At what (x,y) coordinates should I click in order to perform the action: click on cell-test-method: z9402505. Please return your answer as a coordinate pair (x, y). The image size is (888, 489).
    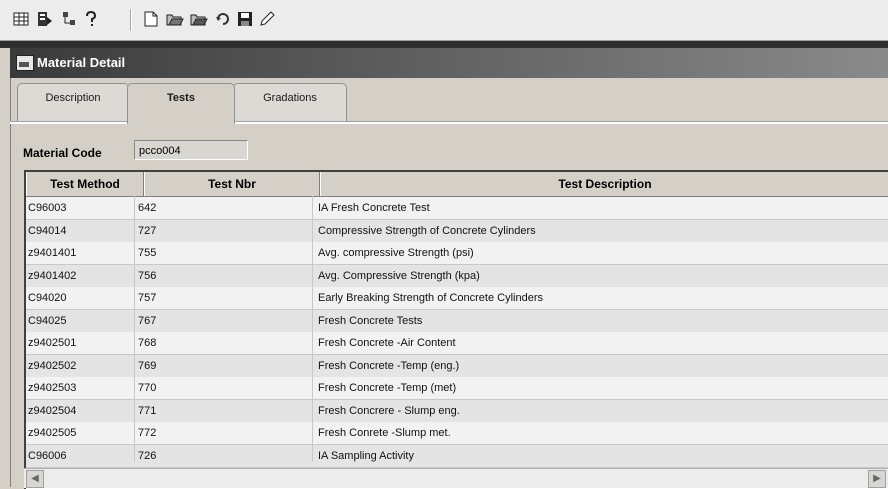
    Looking at the image, I should click on (52, 433).